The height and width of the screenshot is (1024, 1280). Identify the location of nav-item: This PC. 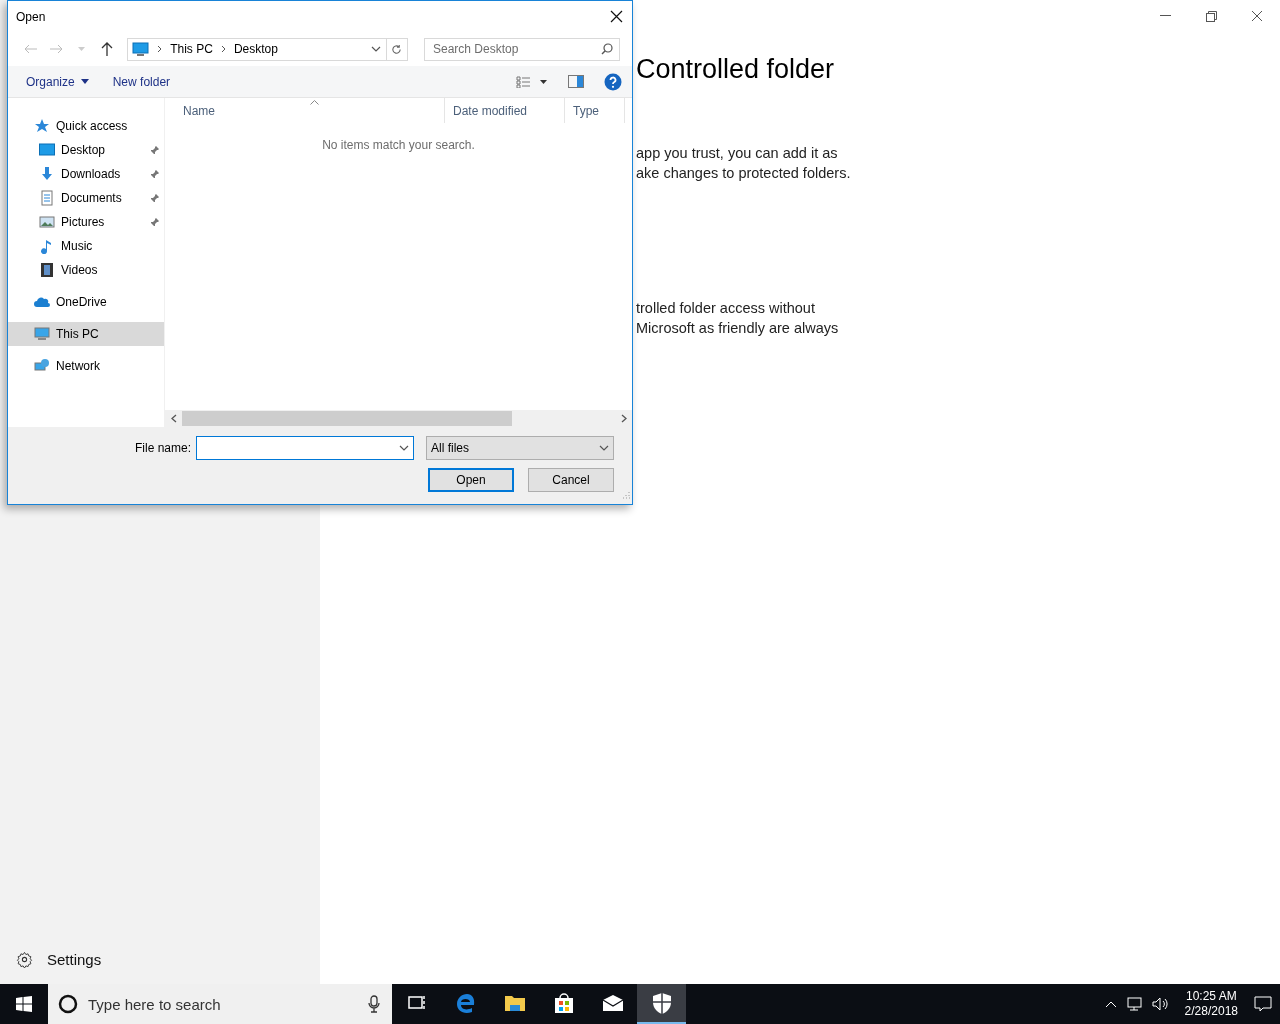
(86, 334).